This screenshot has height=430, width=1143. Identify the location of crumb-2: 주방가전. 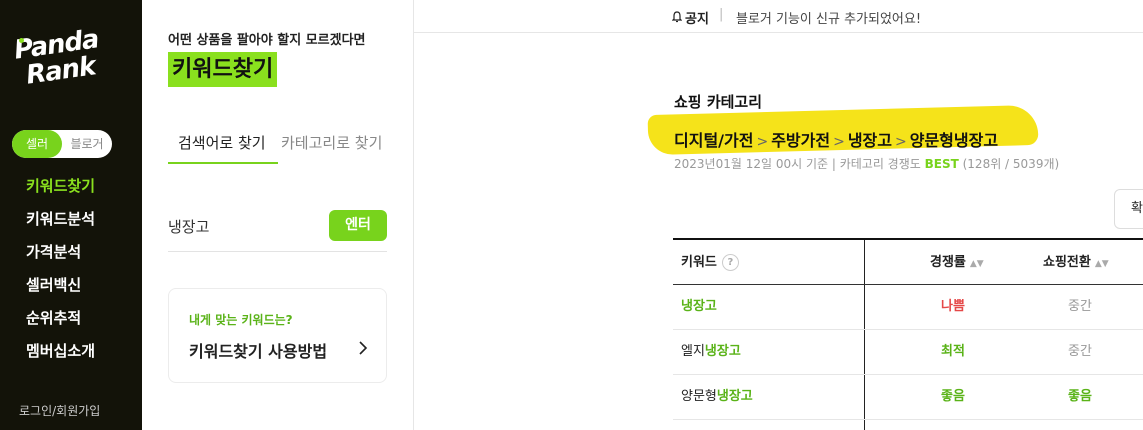
(800, 140).